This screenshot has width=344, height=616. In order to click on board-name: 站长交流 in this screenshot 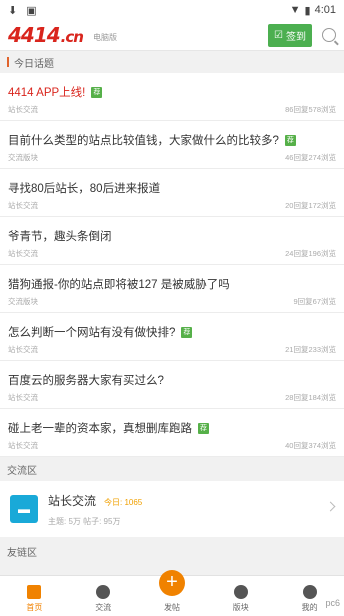, I will do `click(72, 500)`.